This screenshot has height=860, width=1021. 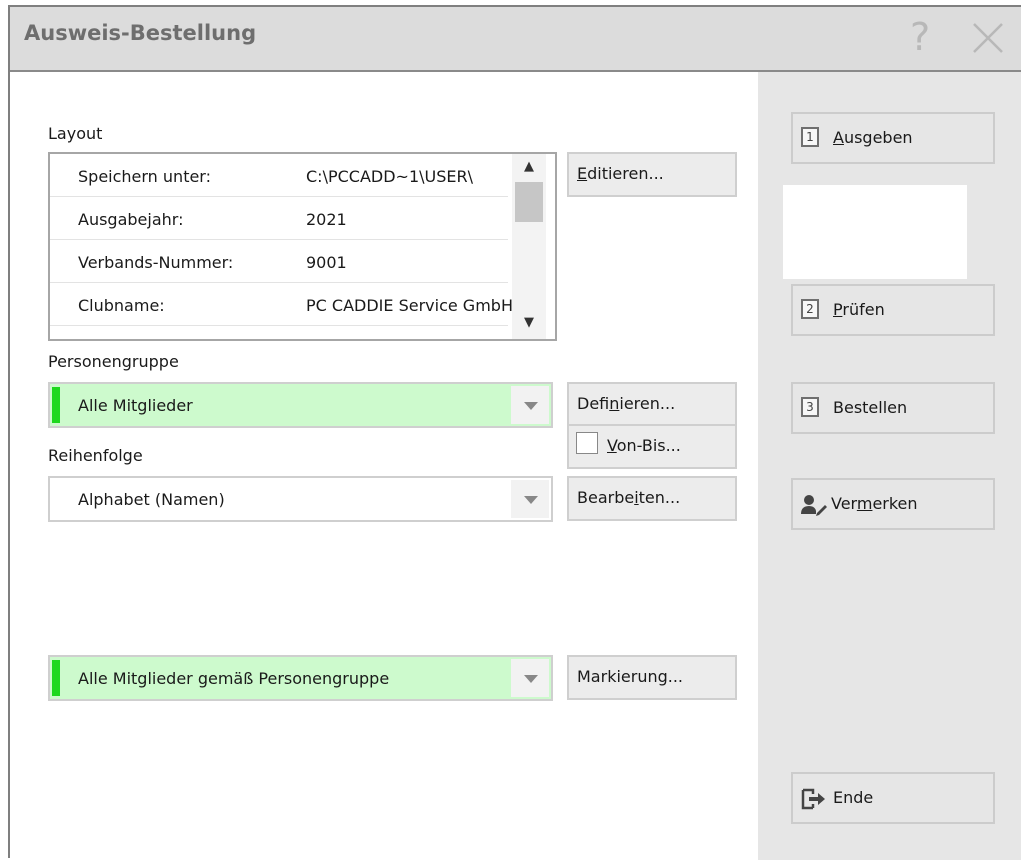 What do you see at coordinates (810, 407) in the screenshot?
I see `number-3-icon: 3` at bounding box center [810, 407].